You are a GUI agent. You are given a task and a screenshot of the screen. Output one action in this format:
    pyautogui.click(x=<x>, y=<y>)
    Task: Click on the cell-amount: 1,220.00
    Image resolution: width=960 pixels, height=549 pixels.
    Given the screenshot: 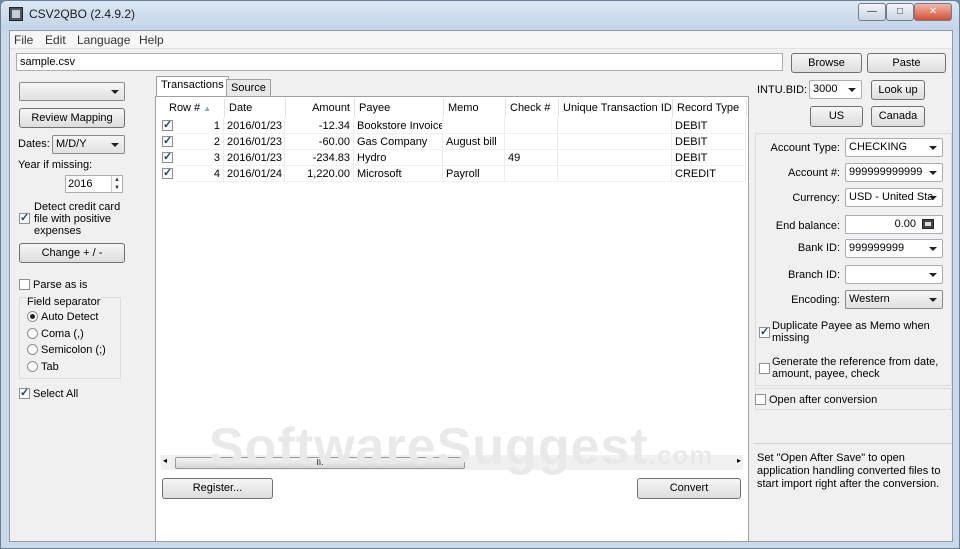 What is the action you would take?
    pyautogui.click(x=319, y=174)
    